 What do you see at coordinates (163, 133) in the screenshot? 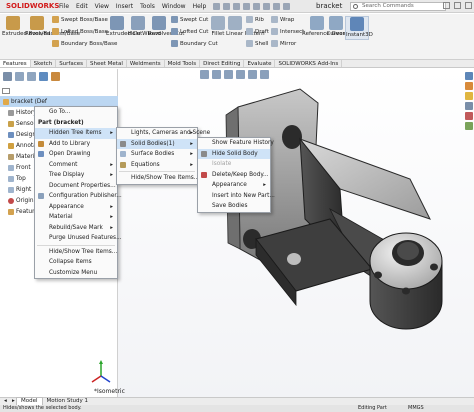
I see `menu-item-lights-cameras-scene: Lights, Cameras and Scene ▸` at bounding box center [163, 133].